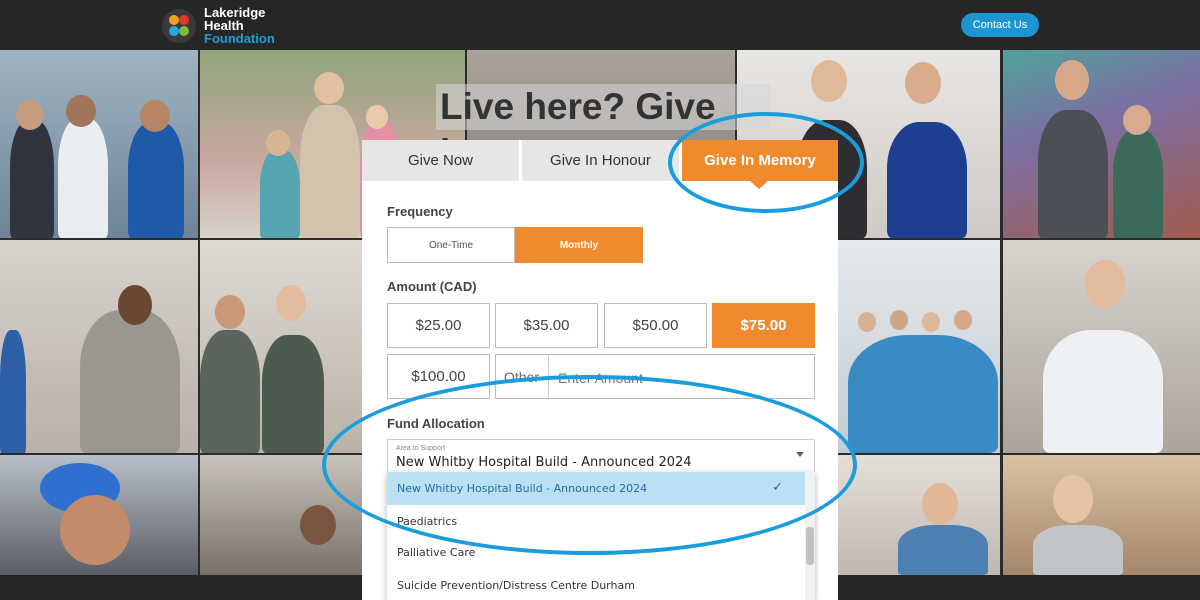  What do you see at coordinates (440, 160) in the screenshot?
I see `tab-give-now: Give Now` at bounding box center [440, 160].